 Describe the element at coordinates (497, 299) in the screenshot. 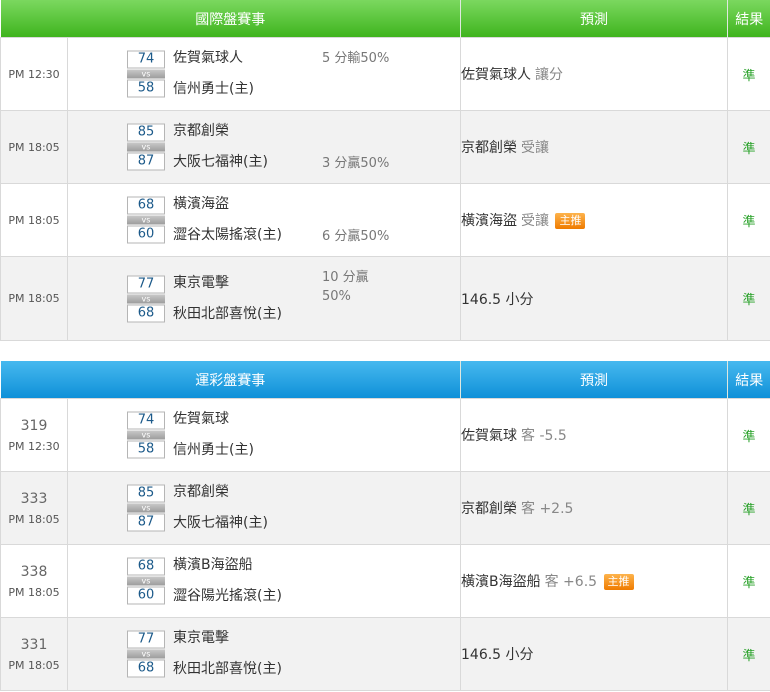

I see `prediction-pick: 146.5 小分` at that location.